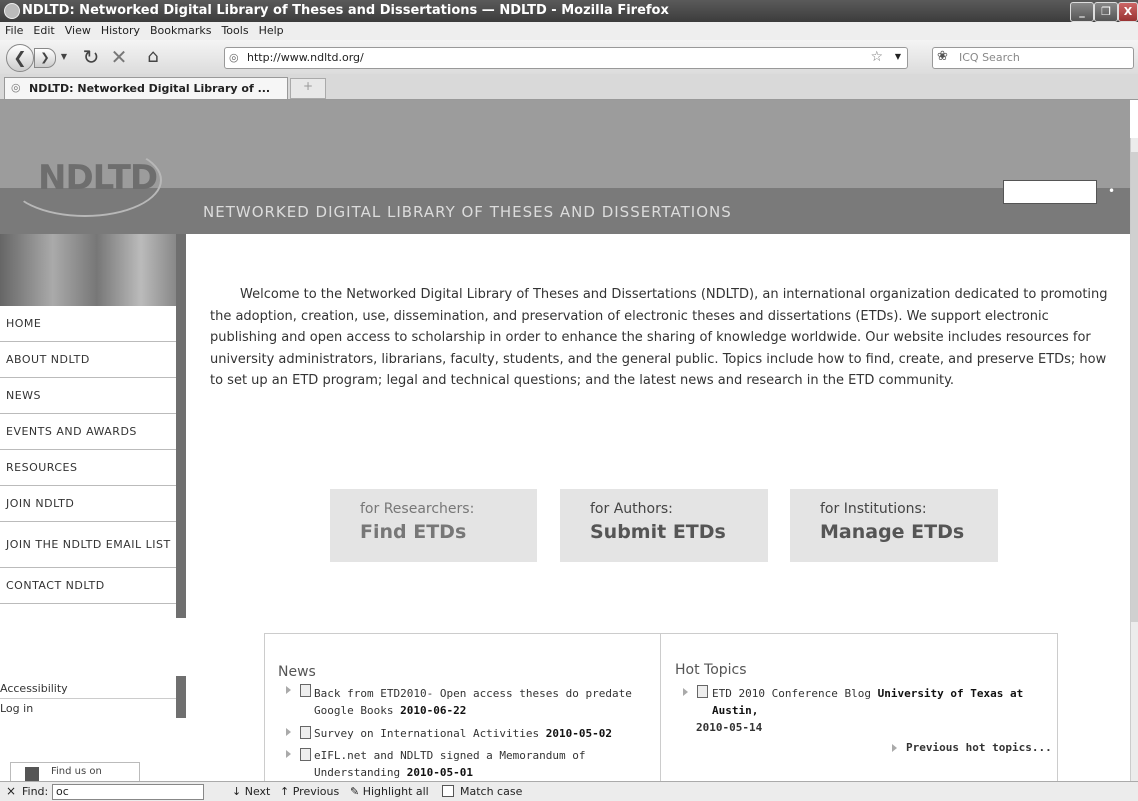 The image size is (1138, 801). Describe the element at coordinates (88, 432) in the screenshot. I see `sidebar-item-events: EVENTS AND AWARDS` at that location.